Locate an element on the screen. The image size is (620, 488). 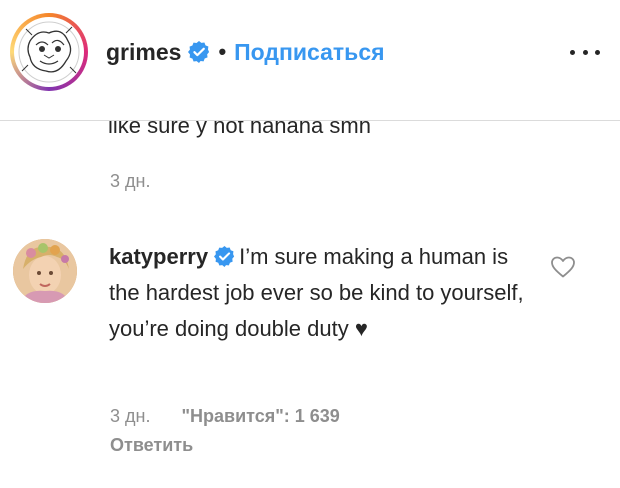
comment-meta: 3 дн. "Нравится": 1 639 is located at coordinates (225, 416).